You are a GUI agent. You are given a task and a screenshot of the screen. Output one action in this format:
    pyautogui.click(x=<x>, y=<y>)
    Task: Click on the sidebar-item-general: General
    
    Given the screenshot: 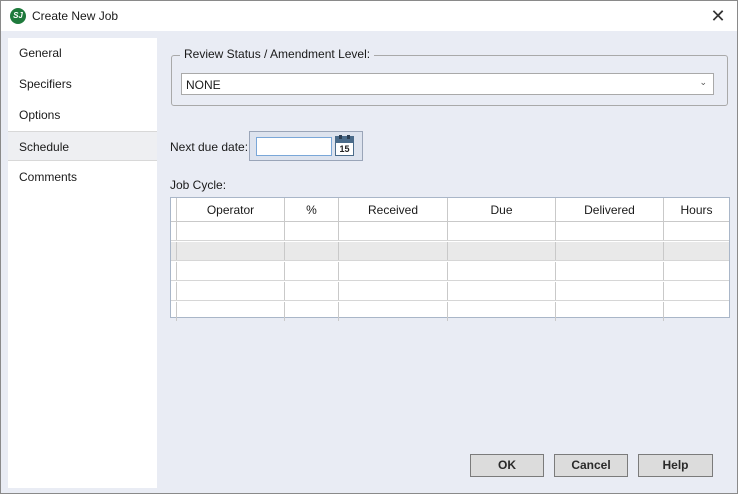 What is the action you would take?
    pyautogui.click(x=82, y=53)
    